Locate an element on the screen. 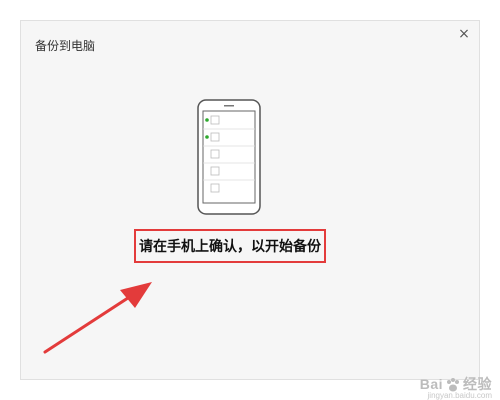  watermark-brand-right: 经验 is located at coordinates (477, 384).